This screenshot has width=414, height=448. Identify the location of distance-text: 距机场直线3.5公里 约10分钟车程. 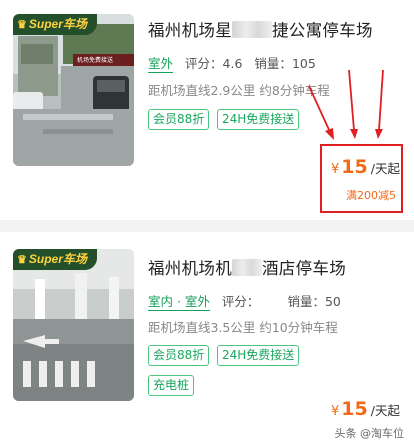
(243, 327).